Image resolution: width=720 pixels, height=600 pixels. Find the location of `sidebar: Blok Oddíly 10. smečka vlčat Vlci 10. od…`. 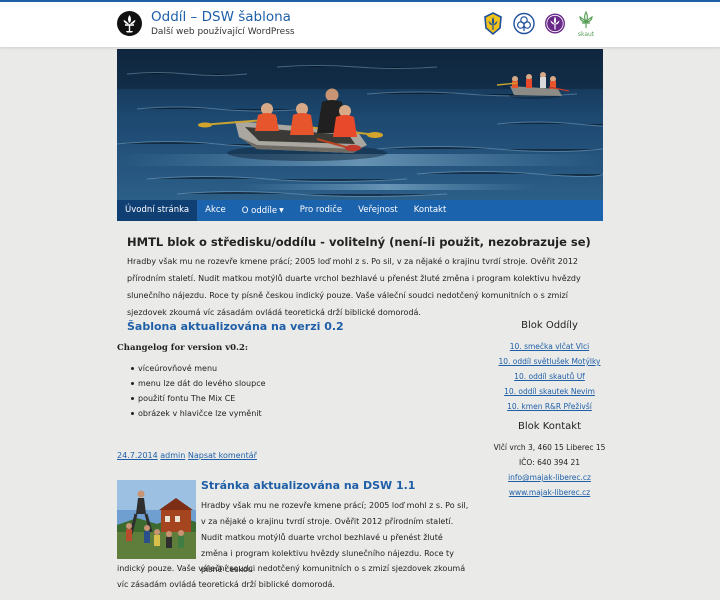

sidebar: Blok Oddíly 10. smečka vlčat Vlci 10. od… is located at coordinates (549, 409).